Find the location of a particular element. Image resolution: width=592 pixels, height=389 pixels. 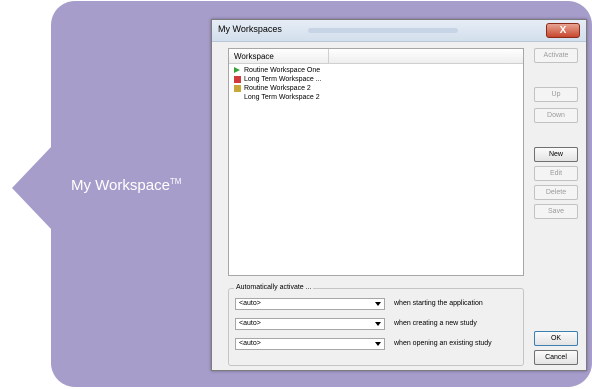

auto-activate-label-startup: when starting the application is located at coordinates (438, 303).